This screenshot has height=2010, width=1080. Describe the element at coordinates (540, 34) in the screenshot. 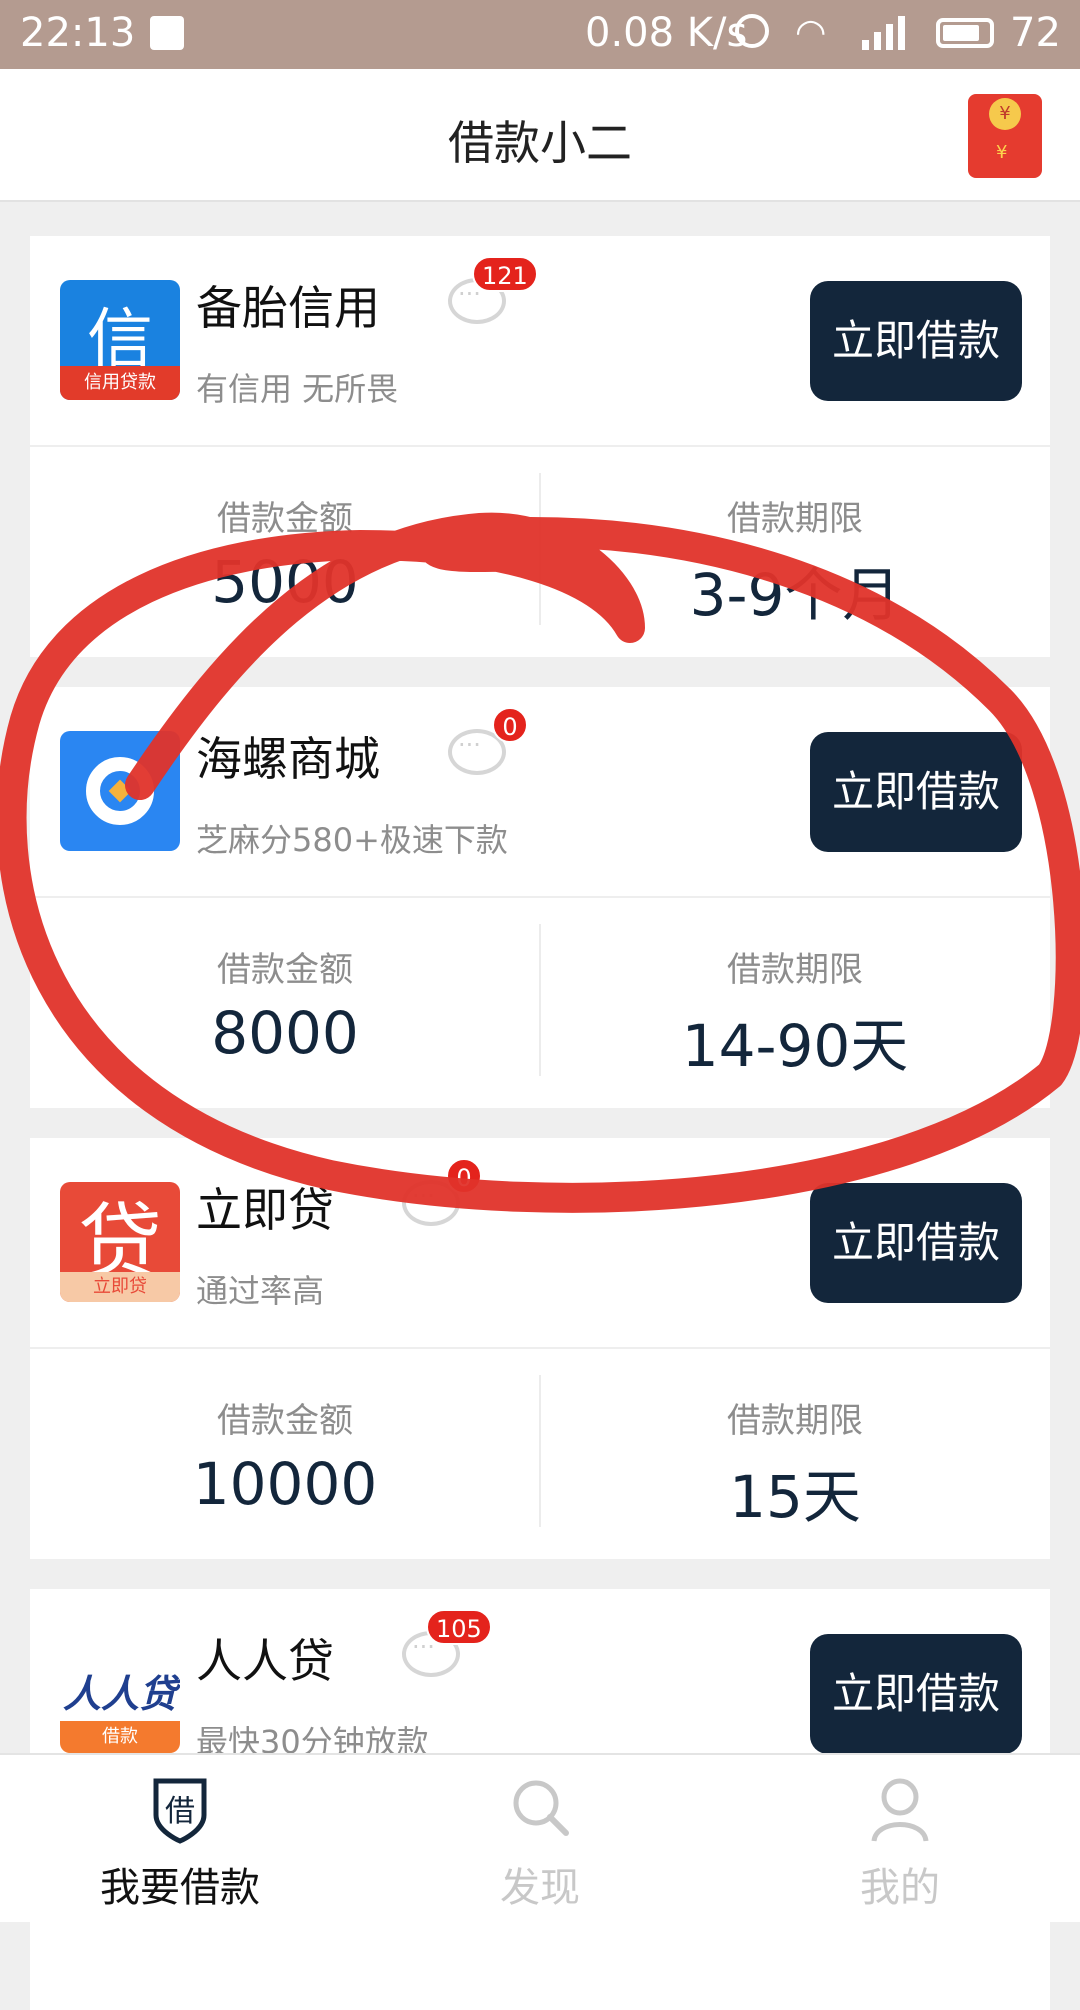

I see `status-bar: 22:13 0.08 K/s ◠ 72` at that location.